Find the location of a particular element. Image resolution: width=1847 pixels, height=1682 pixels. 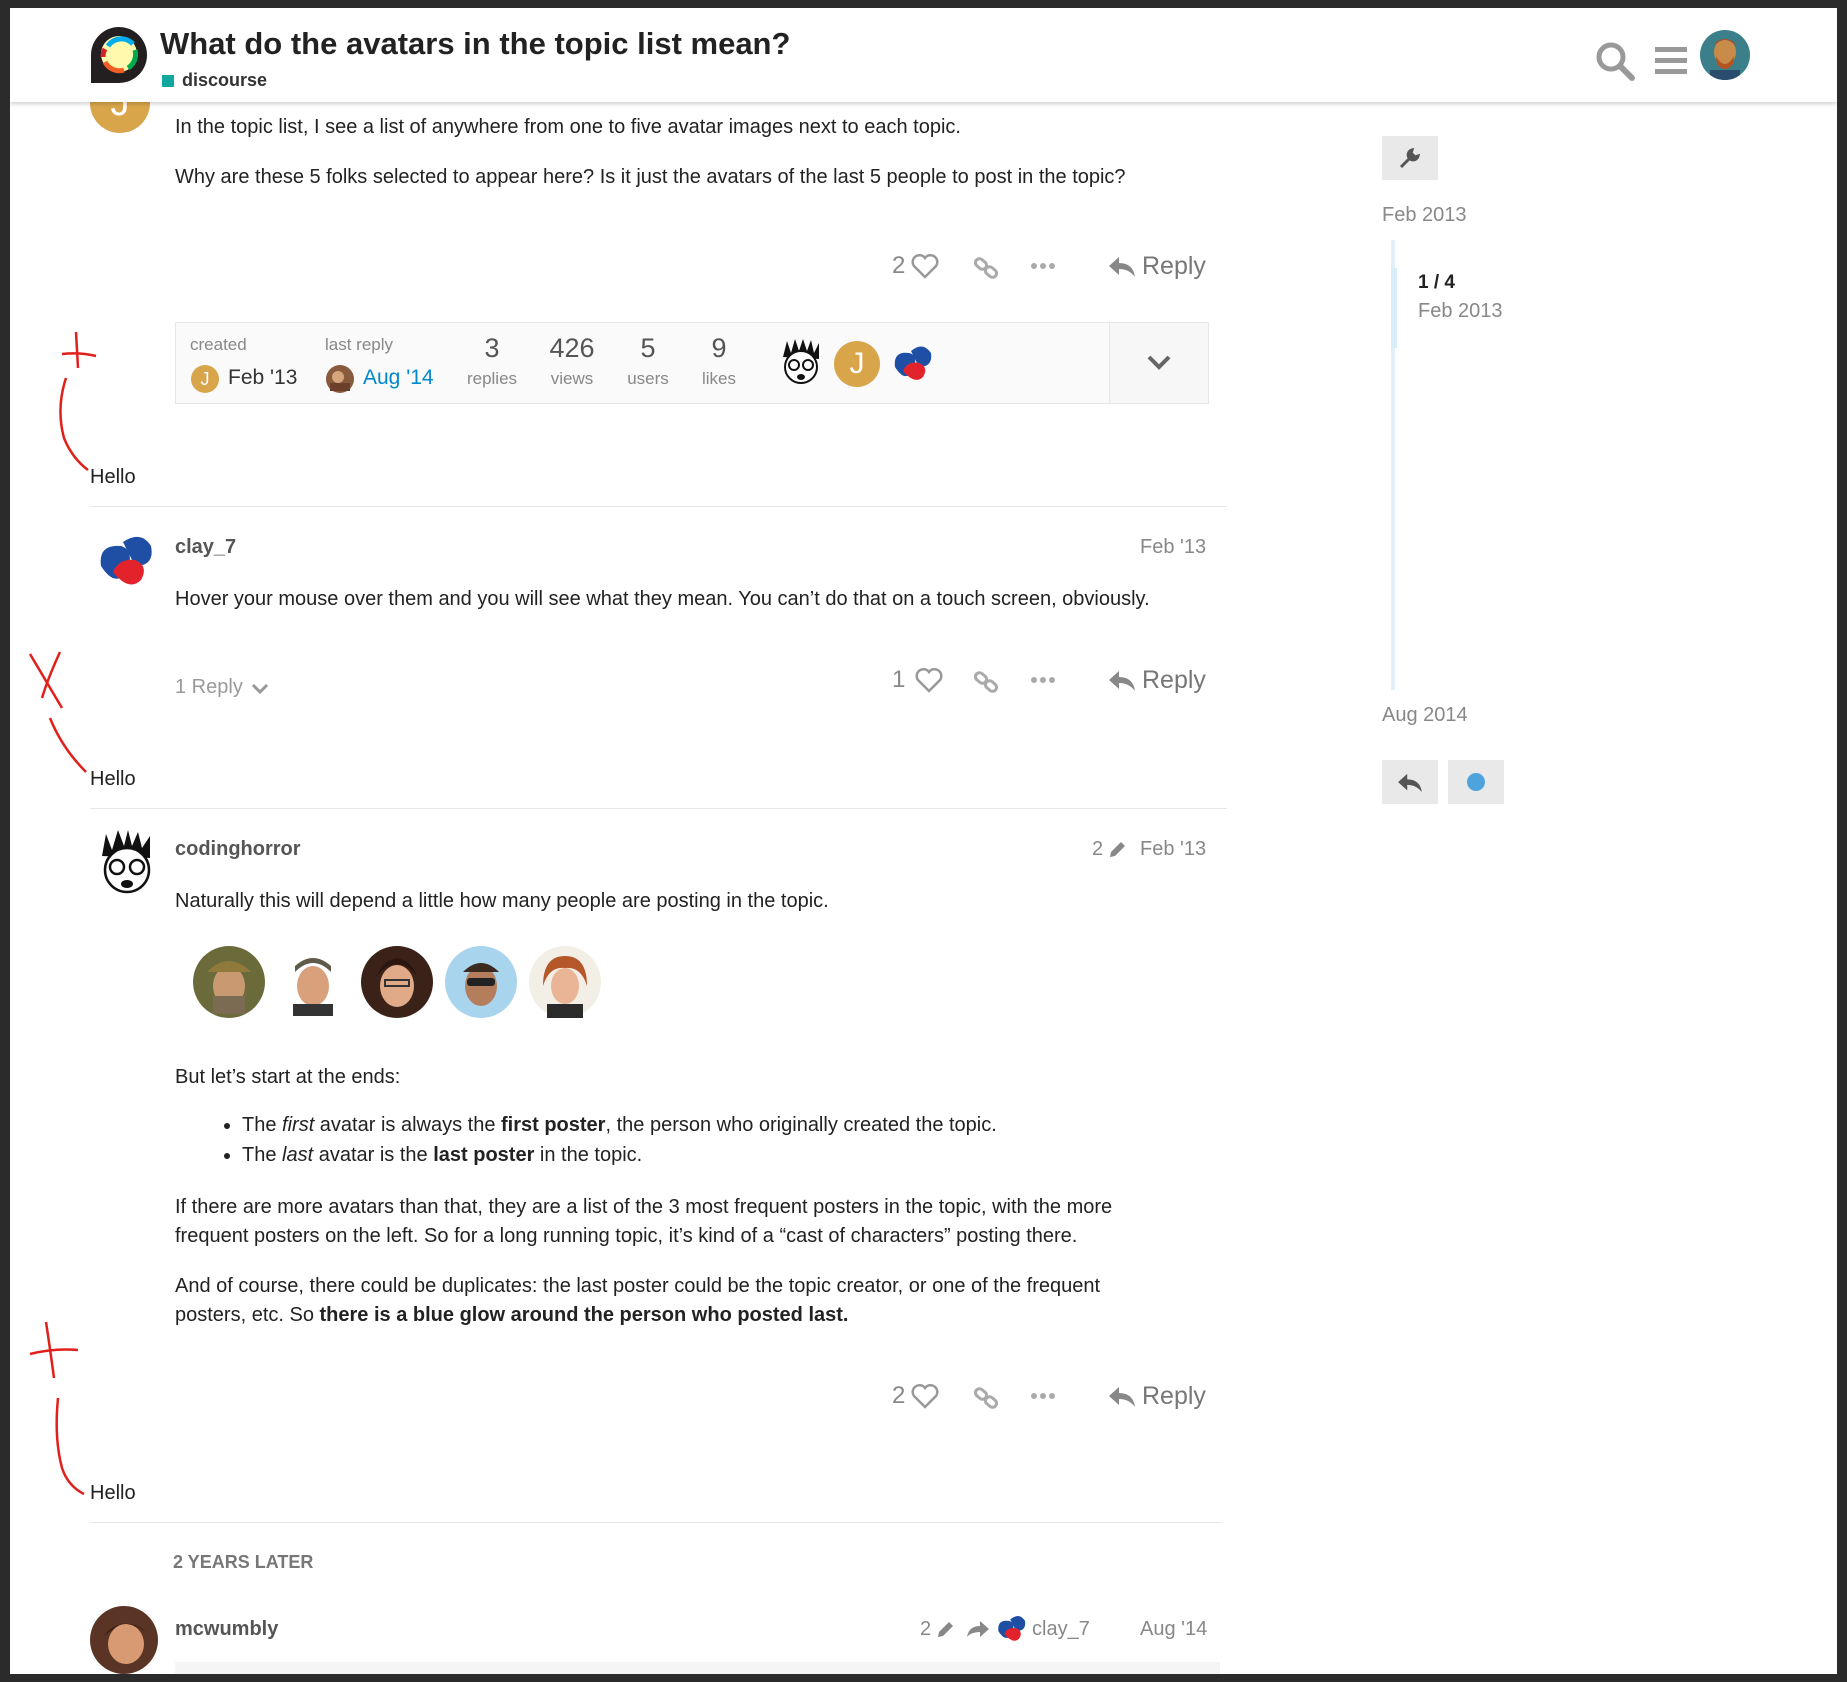

post3-reply-button: Reply is located at coordinates (1157, 1396).